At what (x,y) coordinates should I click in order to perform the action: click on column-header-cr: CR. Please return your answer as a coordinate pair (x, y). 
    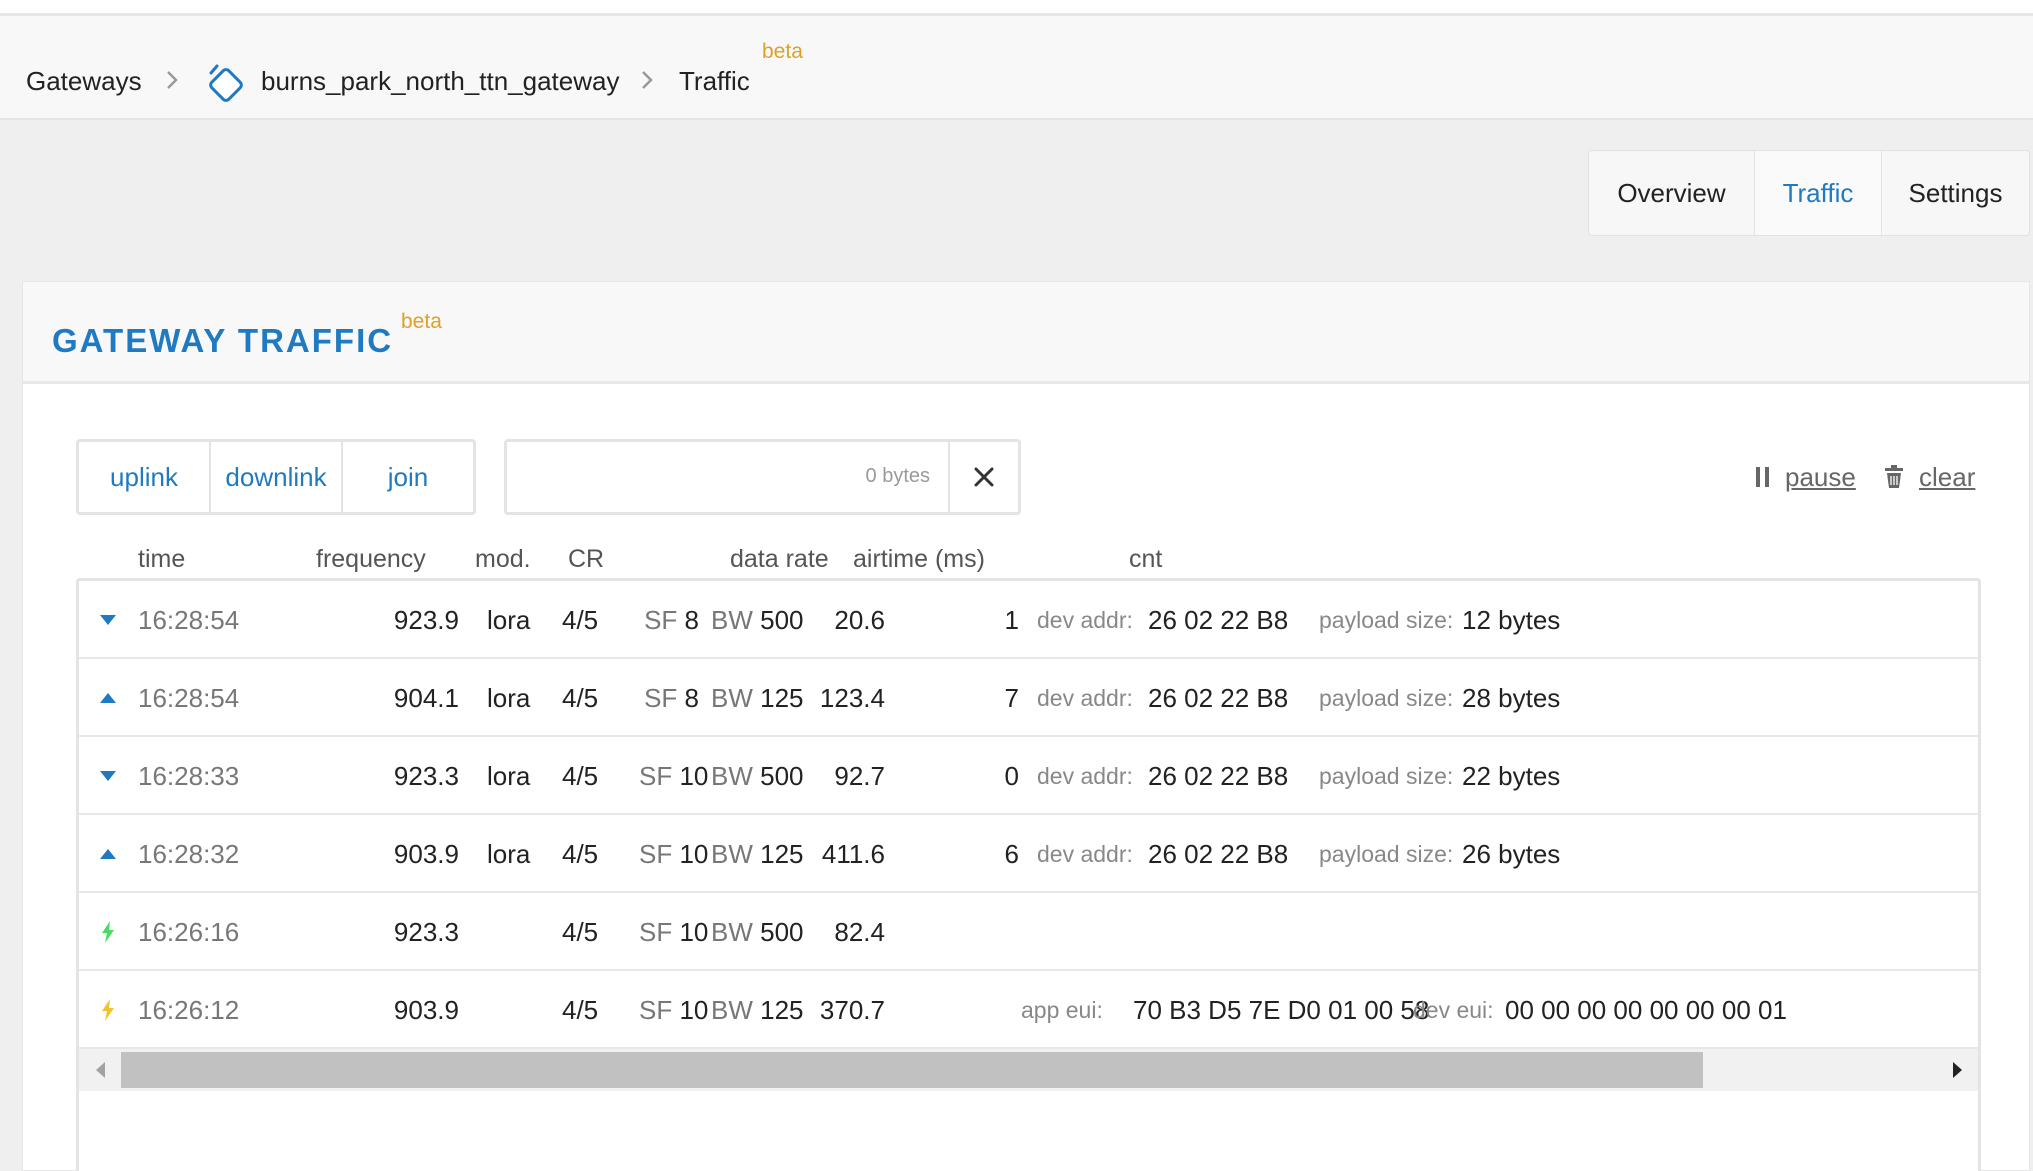
    Looking at the image, I should click on (586, 559).